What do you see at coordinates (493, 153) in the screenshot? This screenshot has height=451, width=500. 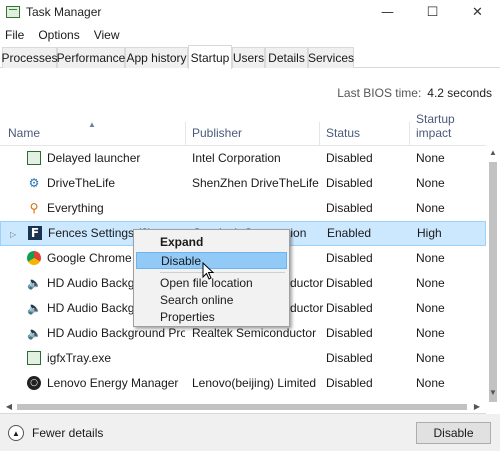 I see `scroll-up-icon: ▲` at bounding box center [493, 153].